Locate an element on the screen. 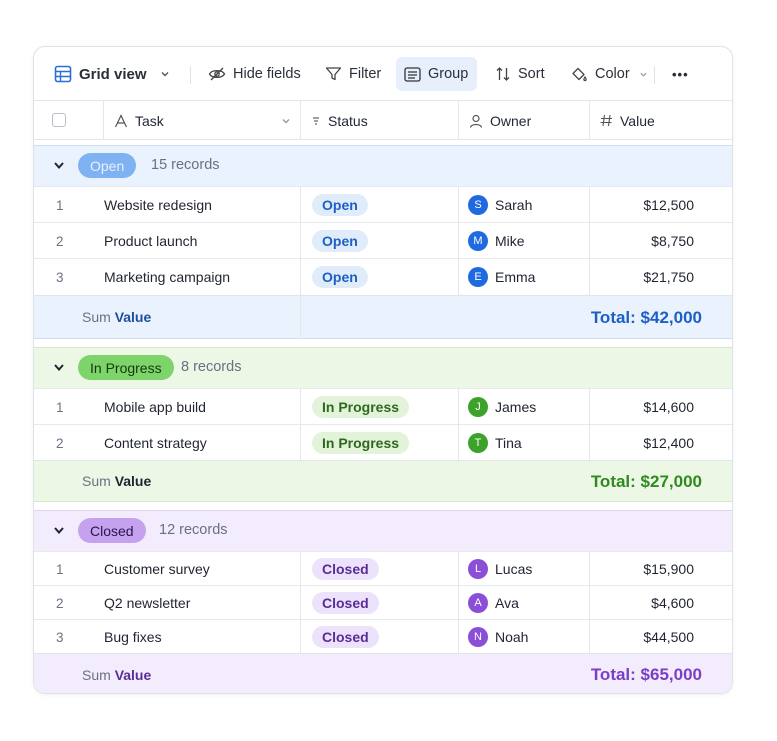 The image size is (777, 741). group-pill: Open is located at coordinates (107, 165).